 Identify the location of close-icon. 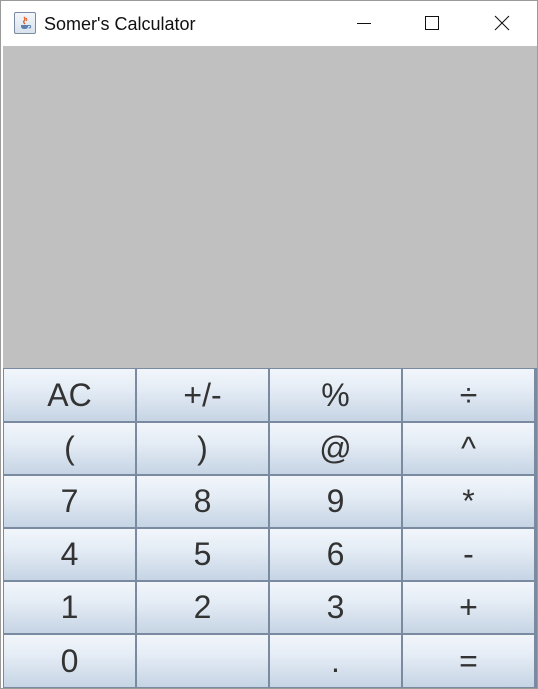
(502, 23).